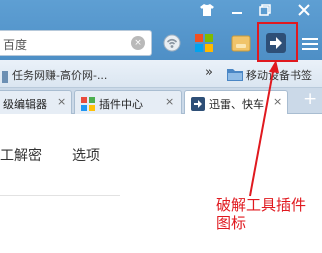  I want to click on annotation-label: 破解工具插件 图标, so click(269, 214).